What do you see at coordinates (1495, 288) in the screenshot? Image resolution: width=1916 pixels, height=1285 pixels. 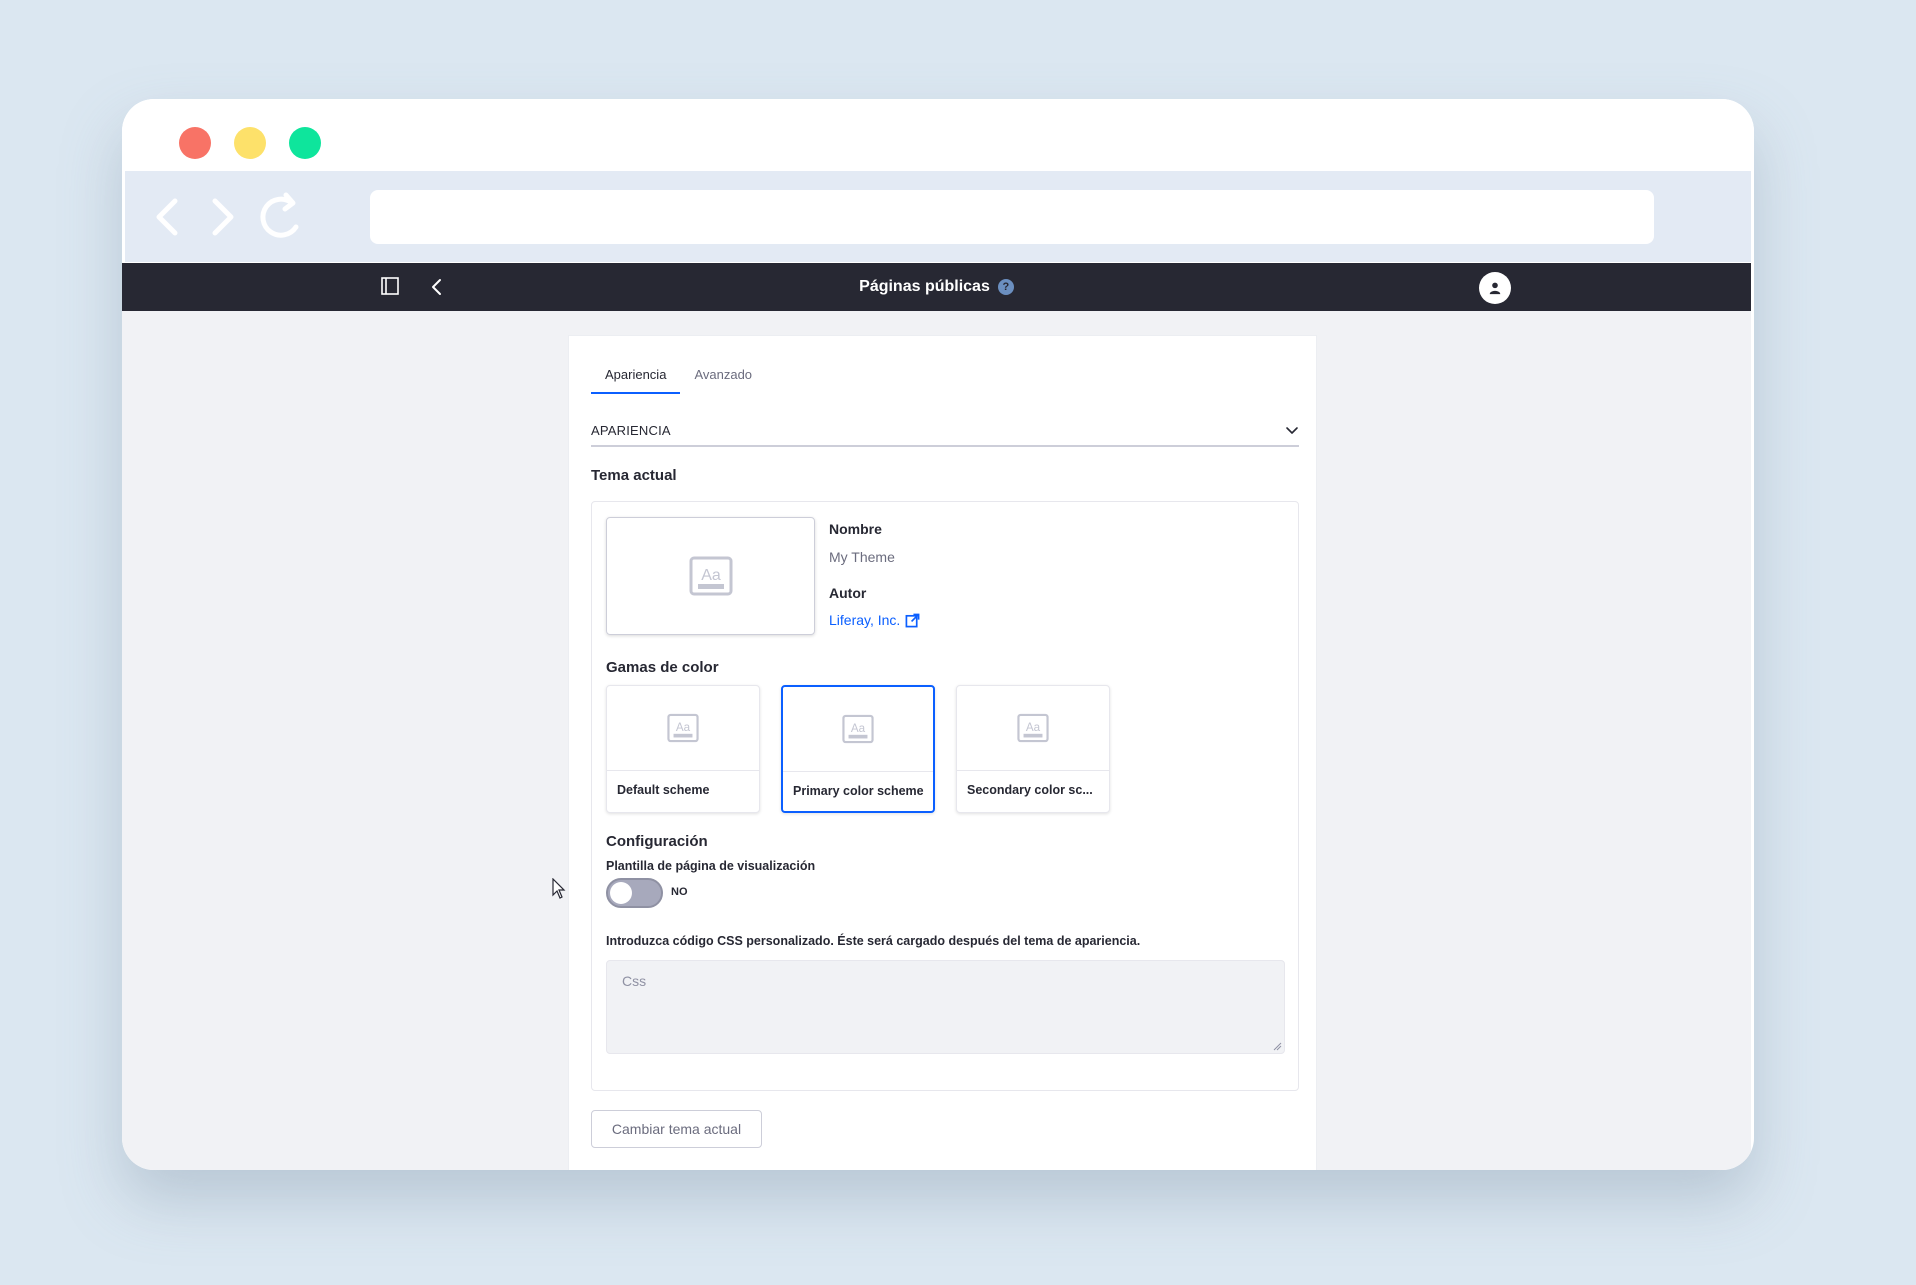 I see `user-avatar-icon` at bounding box center [1495, 288].